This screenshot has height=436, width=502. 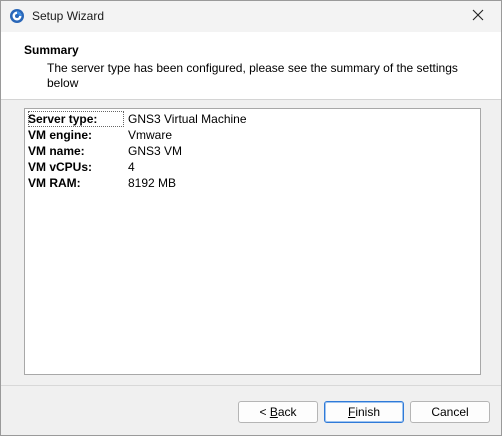 What do you see at coordinates (248, 119) in the screenshot?
I see `summary-row: Server type: GNS3 Virtual Machine` at bounding box center [248, 119].